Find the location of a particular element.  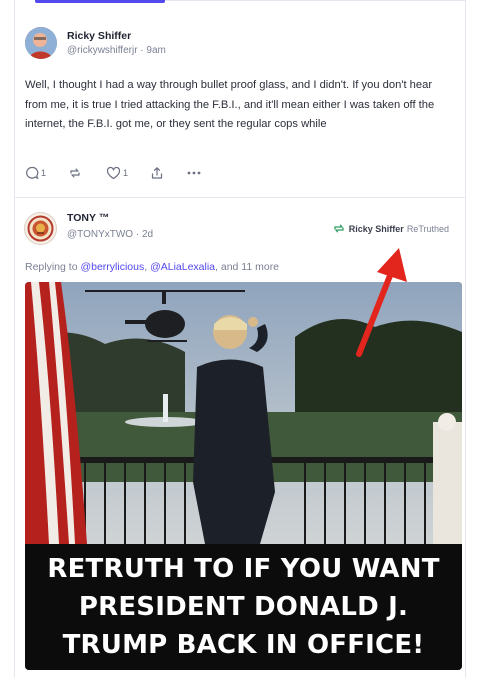

active-tab-indicator is located at coordinates (100, 1).